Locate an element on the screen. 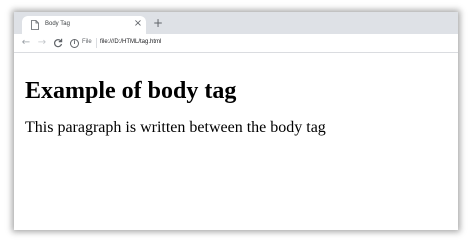  divider is located at coordinates (96, 43).